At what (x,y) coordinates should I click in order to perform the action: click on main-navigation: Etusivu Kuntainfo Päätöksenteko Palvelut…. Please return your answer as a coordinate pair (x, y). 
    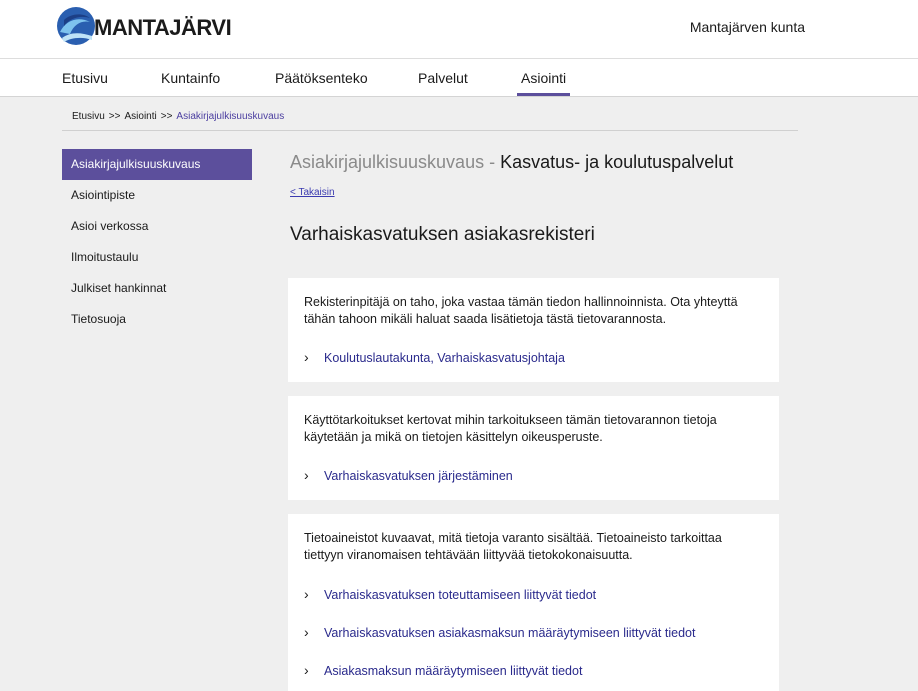
    Looking at the image, I should click on (459, 77).